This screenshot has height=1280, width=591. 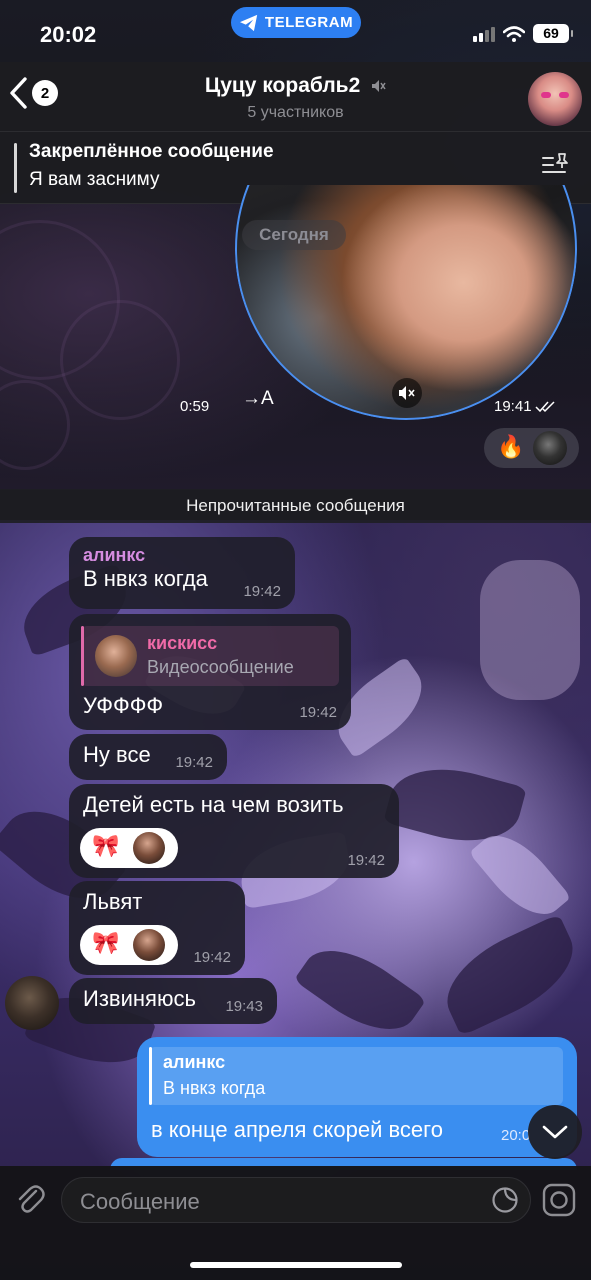 What do you see at coordinates (210, 656) in the screenshot?
I see `reply-quote: кискисс Видеосообщение` at bounding box center [210, 656].